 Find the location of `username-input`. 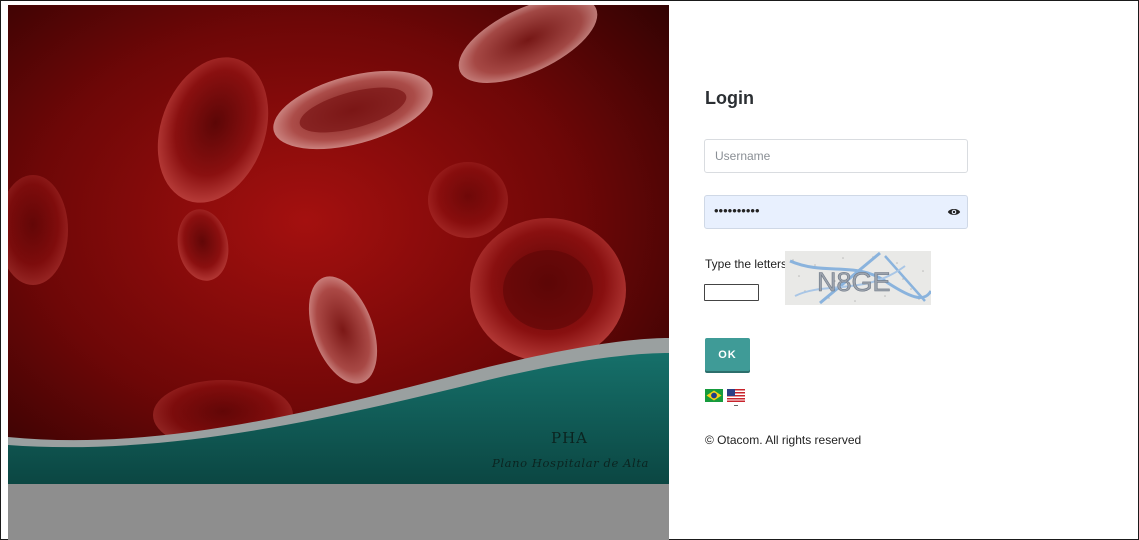

username-input is located at coordinates (836, 156).